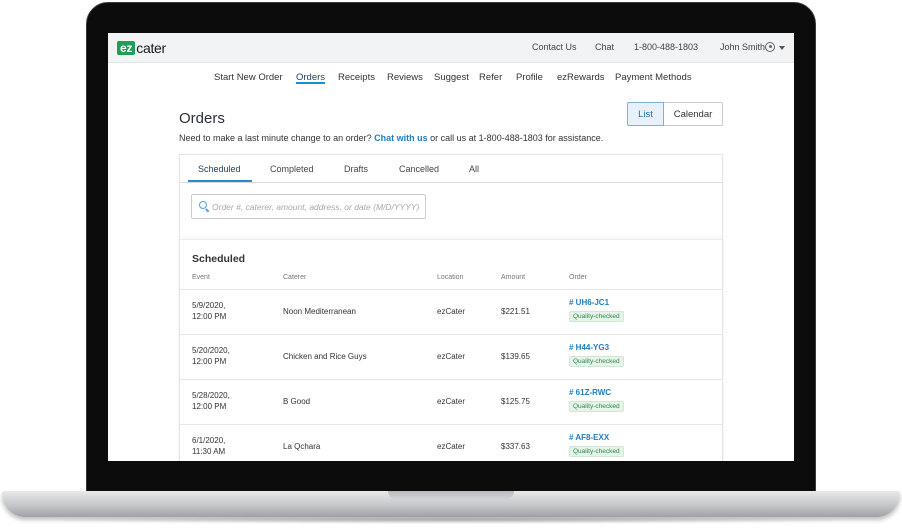 The height and width of the screenshot is (529, 902). I want to click on order-number-link: # UH6-JC1, so click(589, 302).